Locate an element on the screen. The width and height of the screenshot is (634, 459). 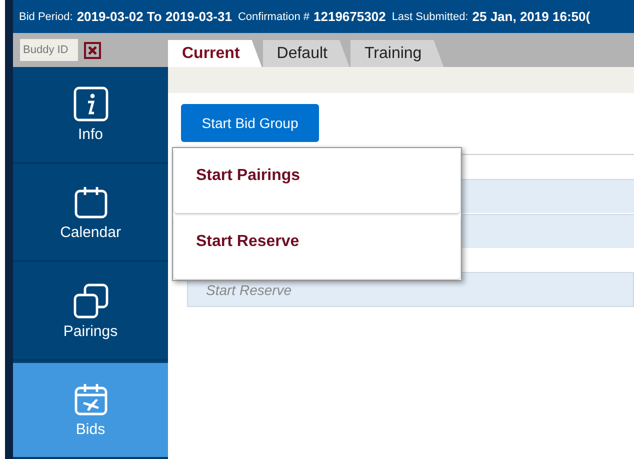
tab: Training is located at coordinates (397, 53).